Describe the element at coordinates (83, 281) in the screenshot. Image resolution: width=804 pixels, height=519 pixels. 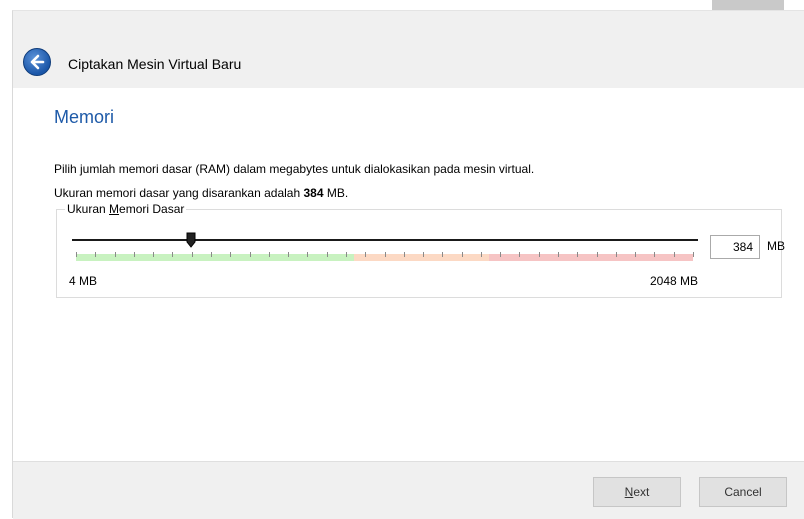
I see `memory-min-label: 4 MB` at that location.